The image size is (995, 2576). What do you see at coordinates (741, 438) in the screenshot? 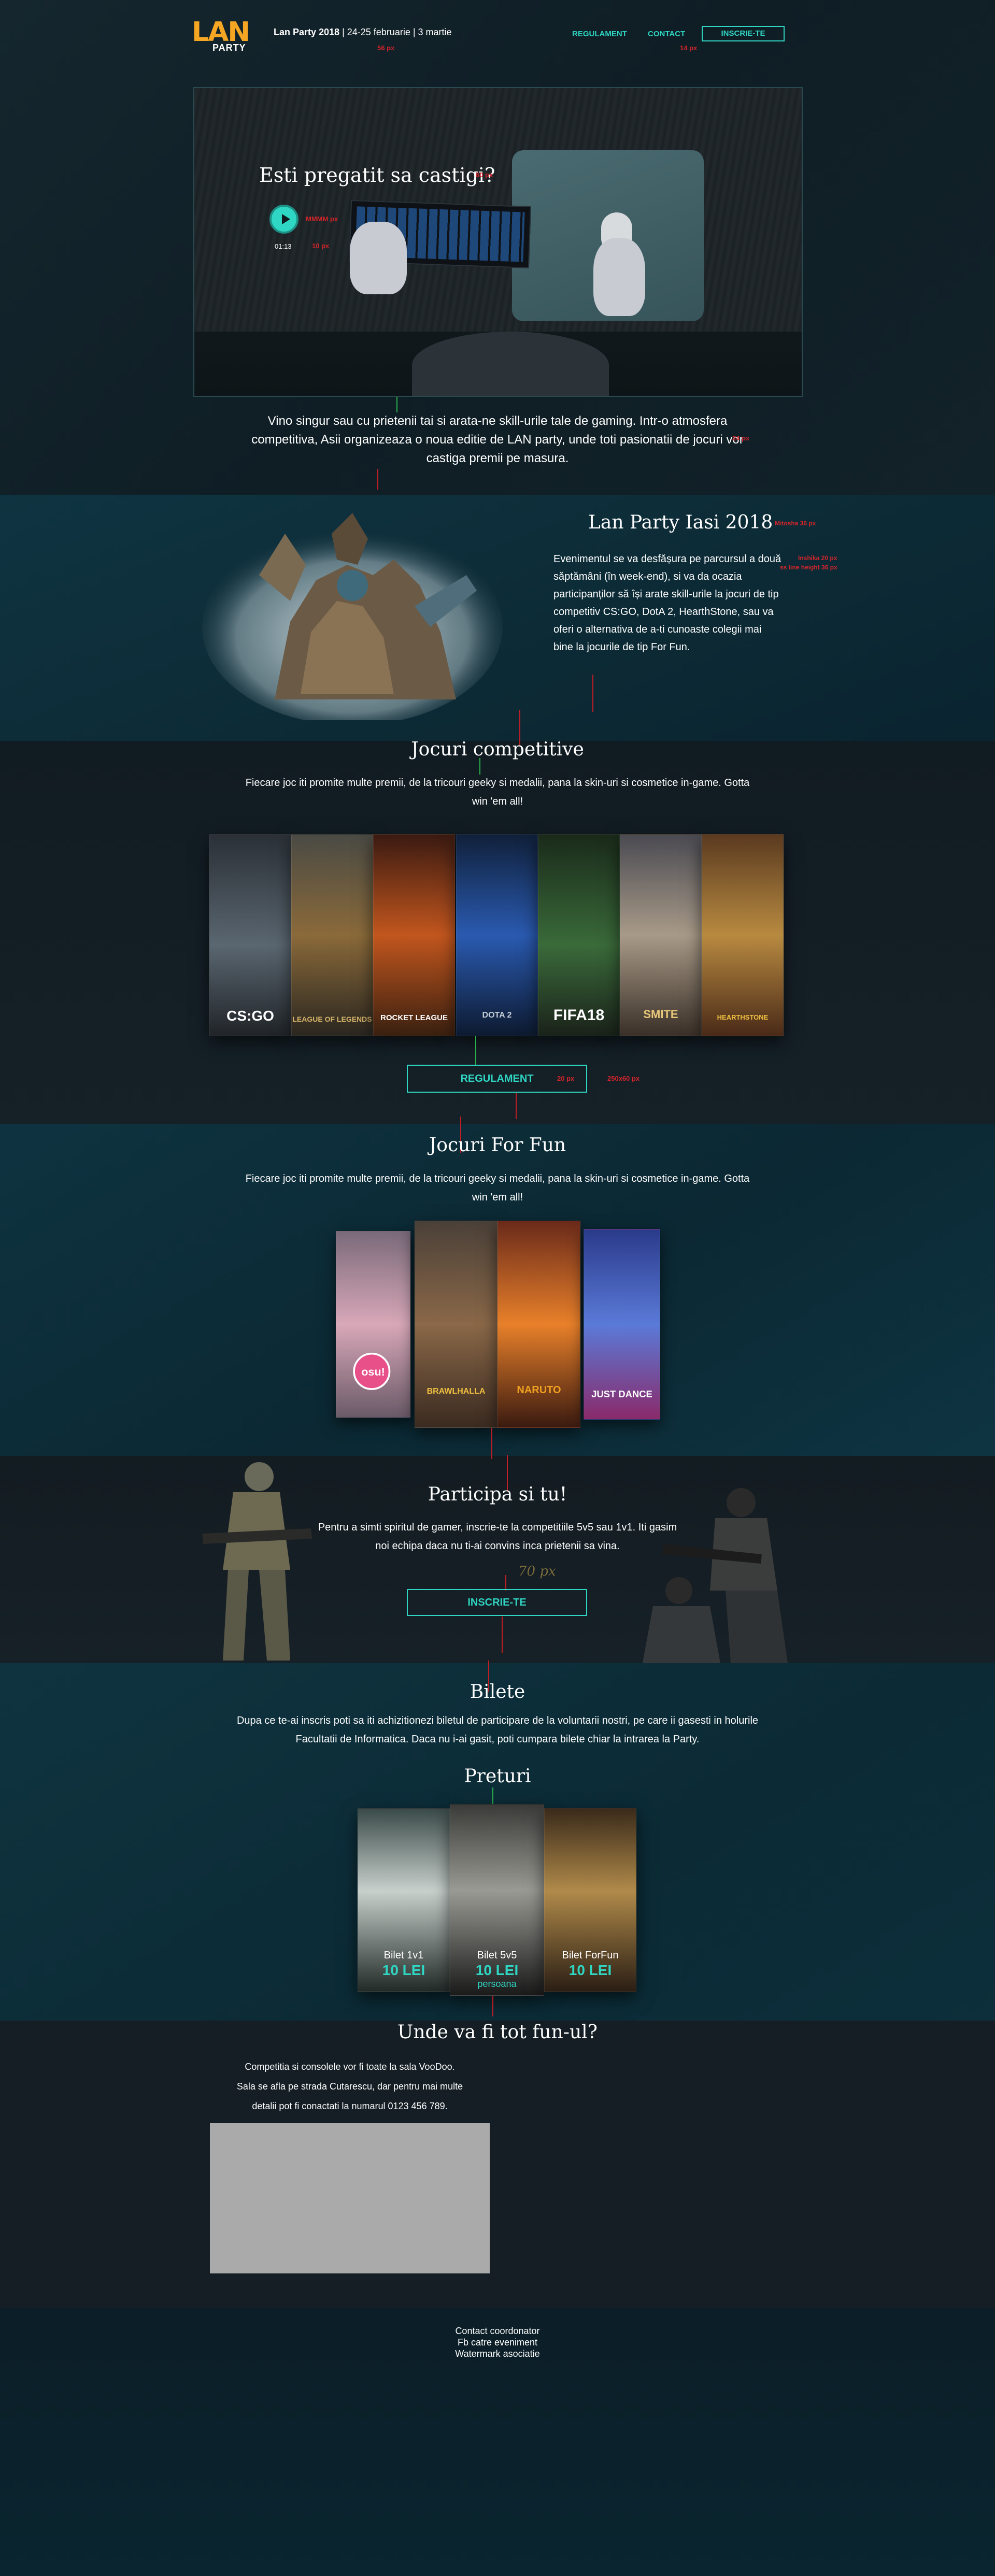
I see `annotation: 24 px` at bounding box center [741, 438].